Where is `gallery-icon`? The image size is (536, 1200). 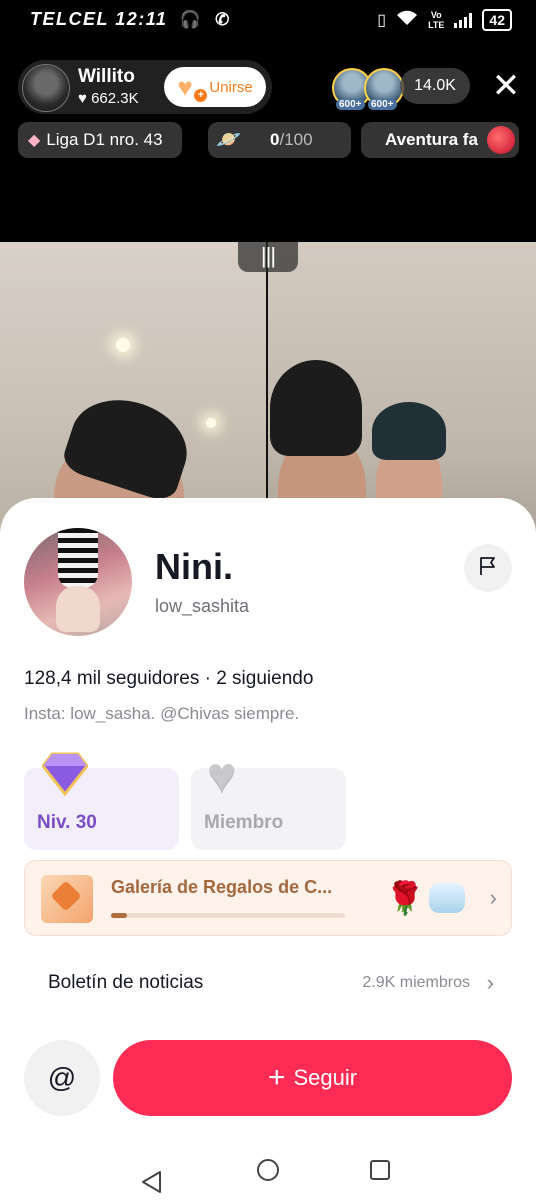 gallery-icon is located at coordinates (67, 899).